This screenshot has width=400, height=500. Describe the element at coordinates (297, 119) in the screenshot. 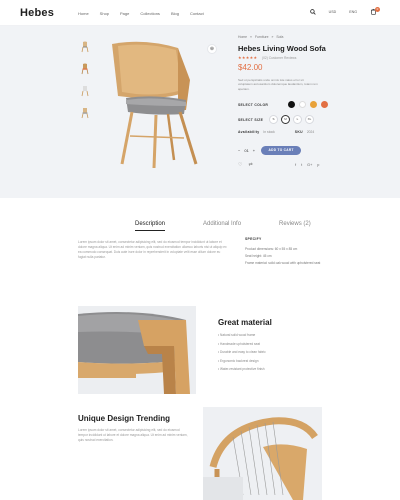

I see `size-option-l: L` at that location.